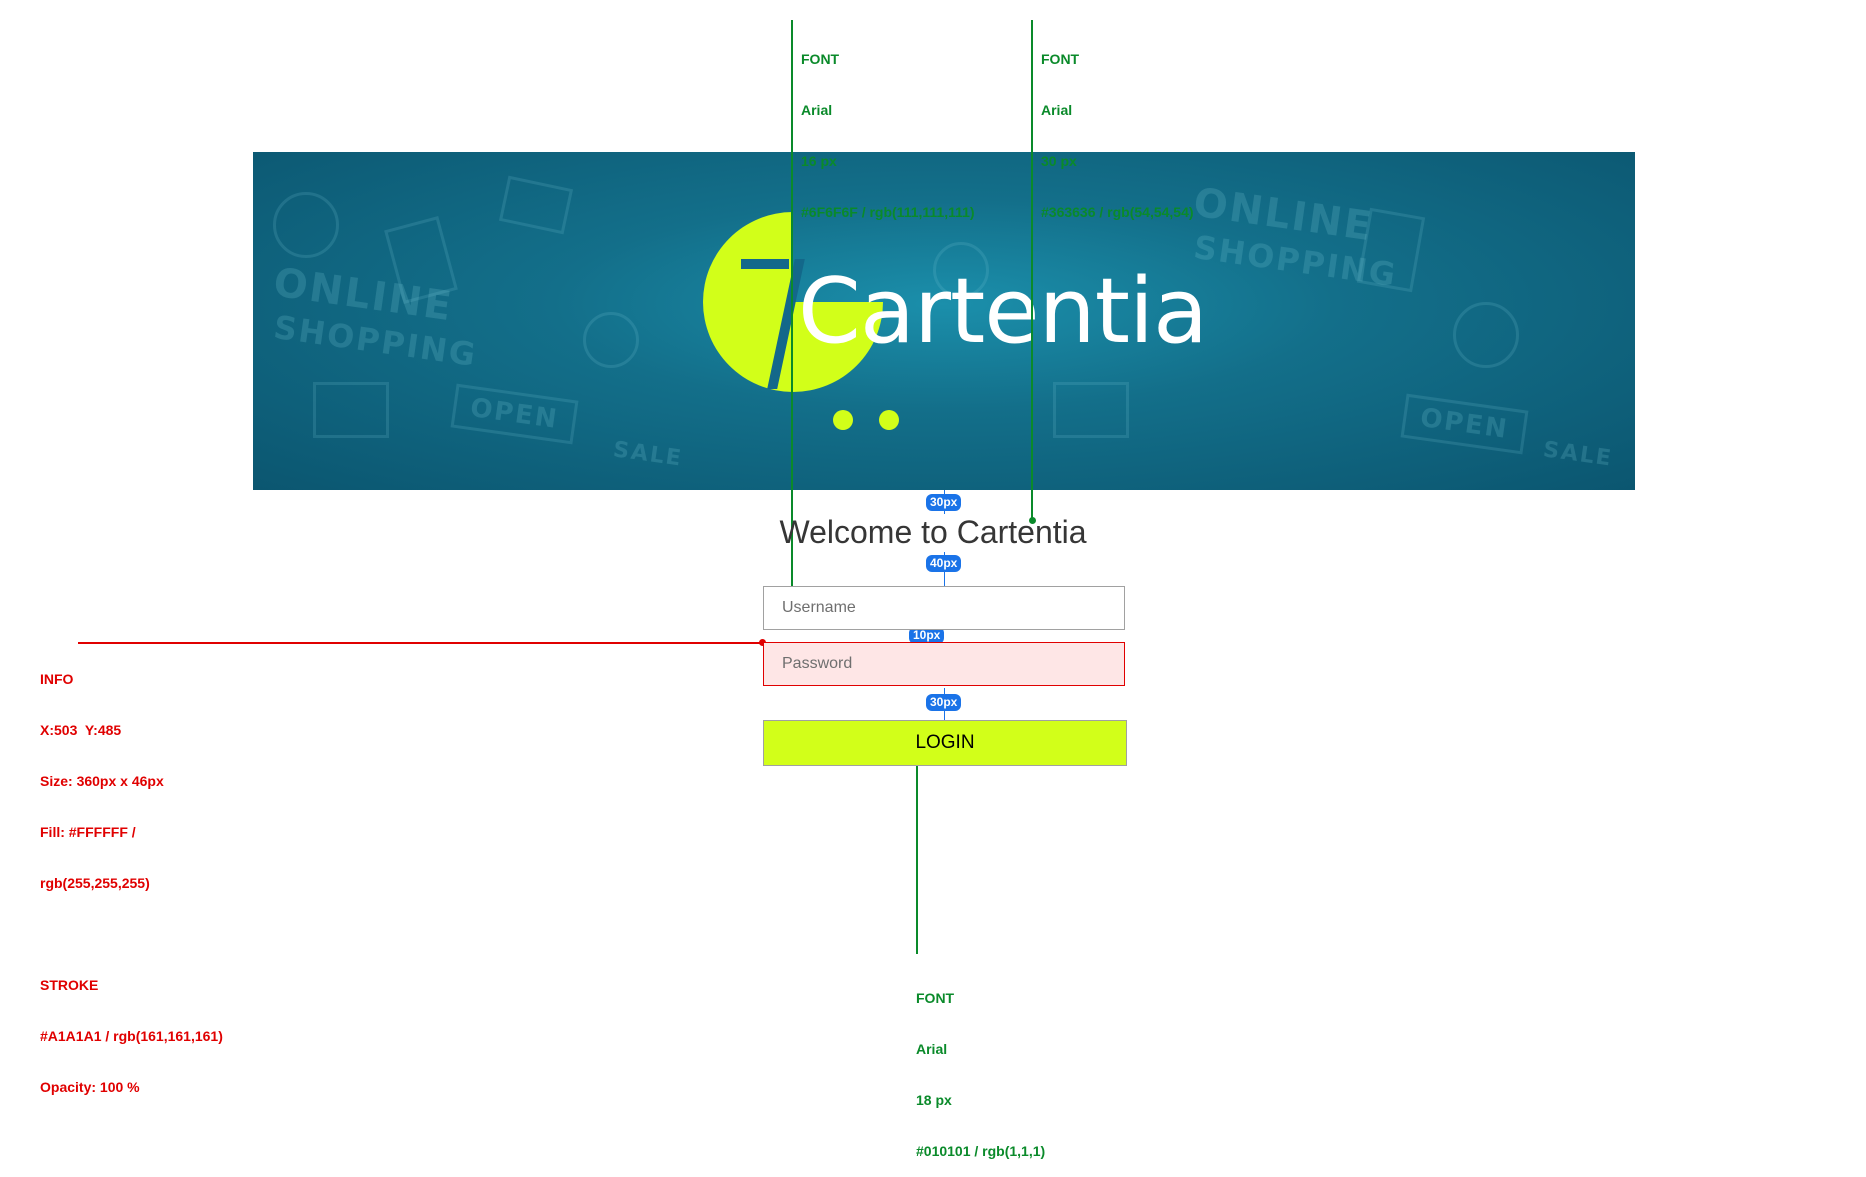  What do you see at coordinates (351, 410) in the screenshot?
I see `box-doodle-icon` at bounding box center [351, 410].